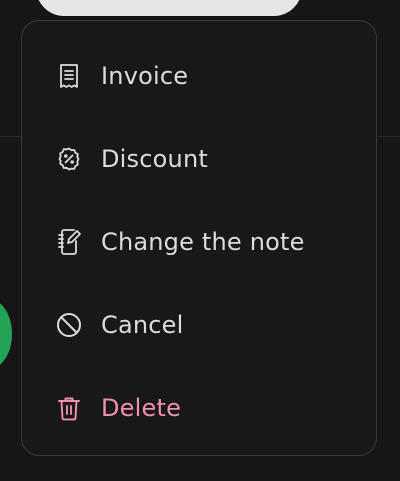 The image size is (400, 481). I want to click on top-button-partial, so click(169, 8).